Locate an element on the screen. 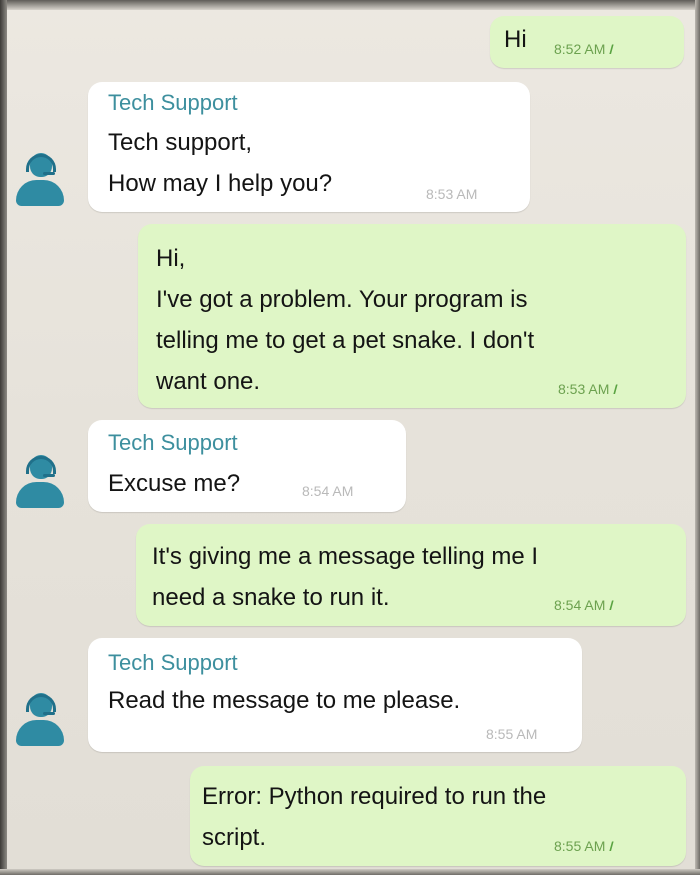 This screenshot has height=875, width=700. message-line: Excuse me? is located at coordinates (174, 483).